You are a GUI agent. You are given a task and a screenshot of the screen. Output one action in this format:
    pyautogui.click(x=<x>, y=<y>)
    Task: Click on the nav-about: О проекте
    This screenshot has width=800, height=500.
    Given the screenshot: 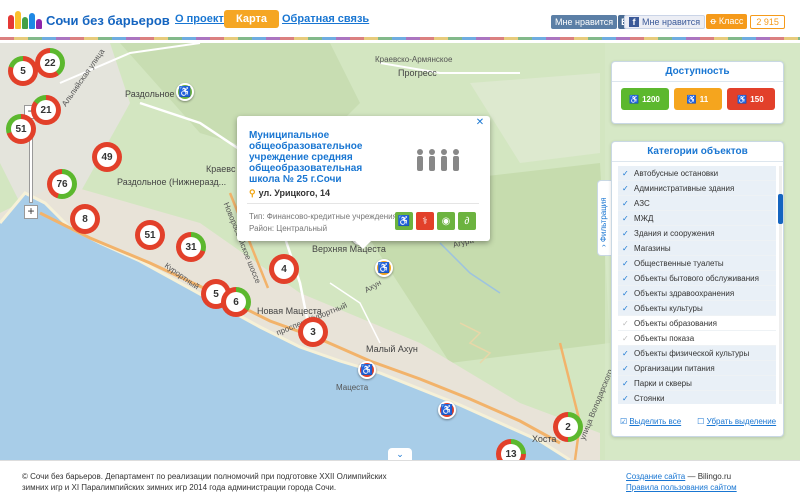 What is the action you would take?
    pyautogui.click(x=202, y=19)
    